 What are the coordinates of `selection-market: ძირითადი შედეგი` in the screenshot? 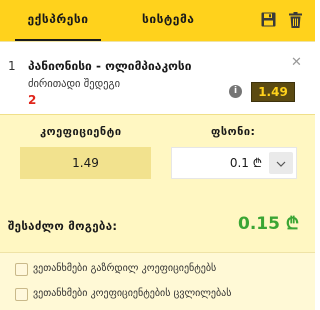 It's located at (74, 84).